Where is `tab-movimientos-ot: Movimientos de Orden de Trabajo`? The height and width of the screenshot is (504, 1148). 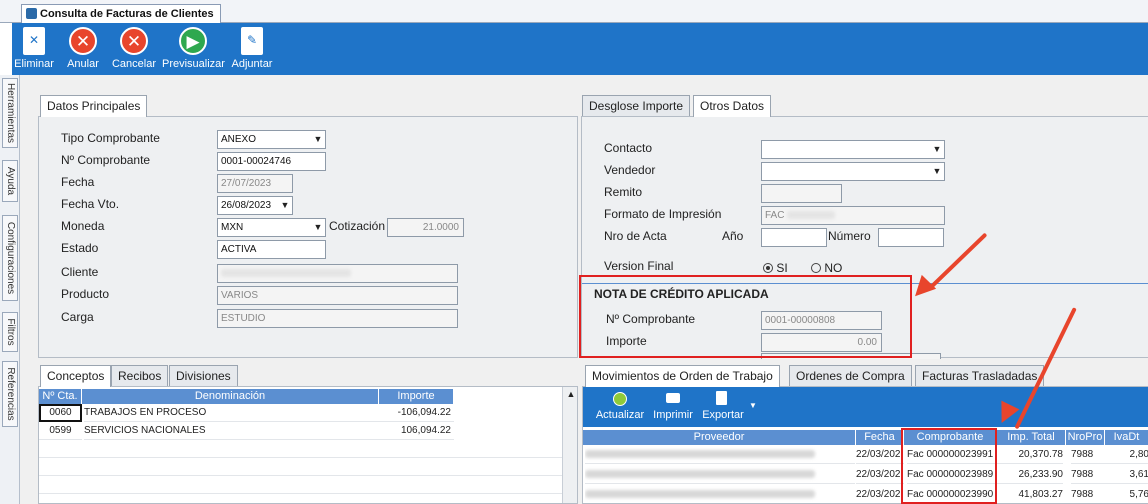
tab-movimientos-ot: Movimientos de Orden de Trabajo is located at coordinates (682, 376).